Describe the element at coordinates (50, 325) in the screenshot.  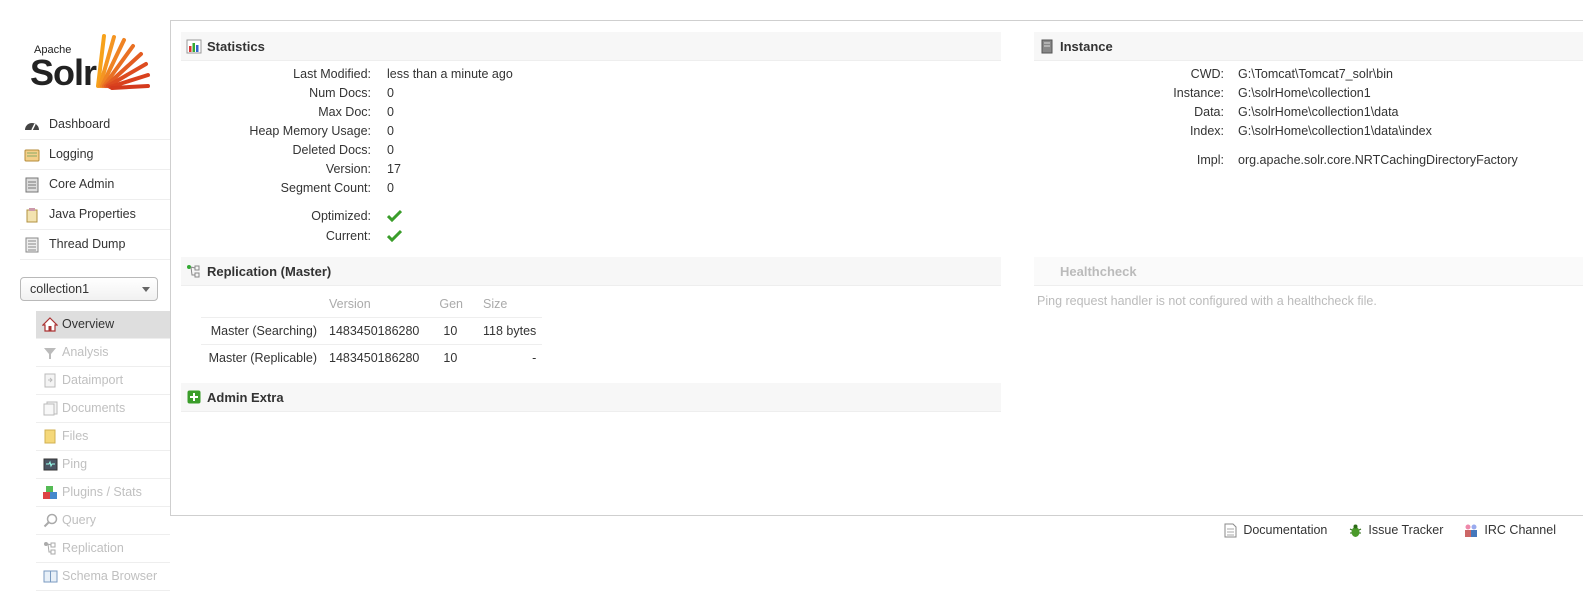
I see `home-icon` at that location.